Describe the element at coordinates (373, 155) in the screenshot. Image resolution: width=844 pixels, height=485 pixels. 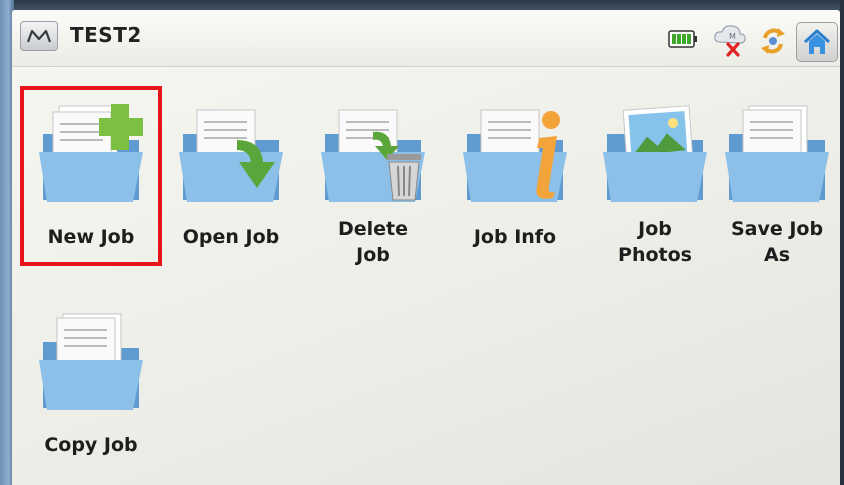
I see `delete-job-folder-icon` at that location.